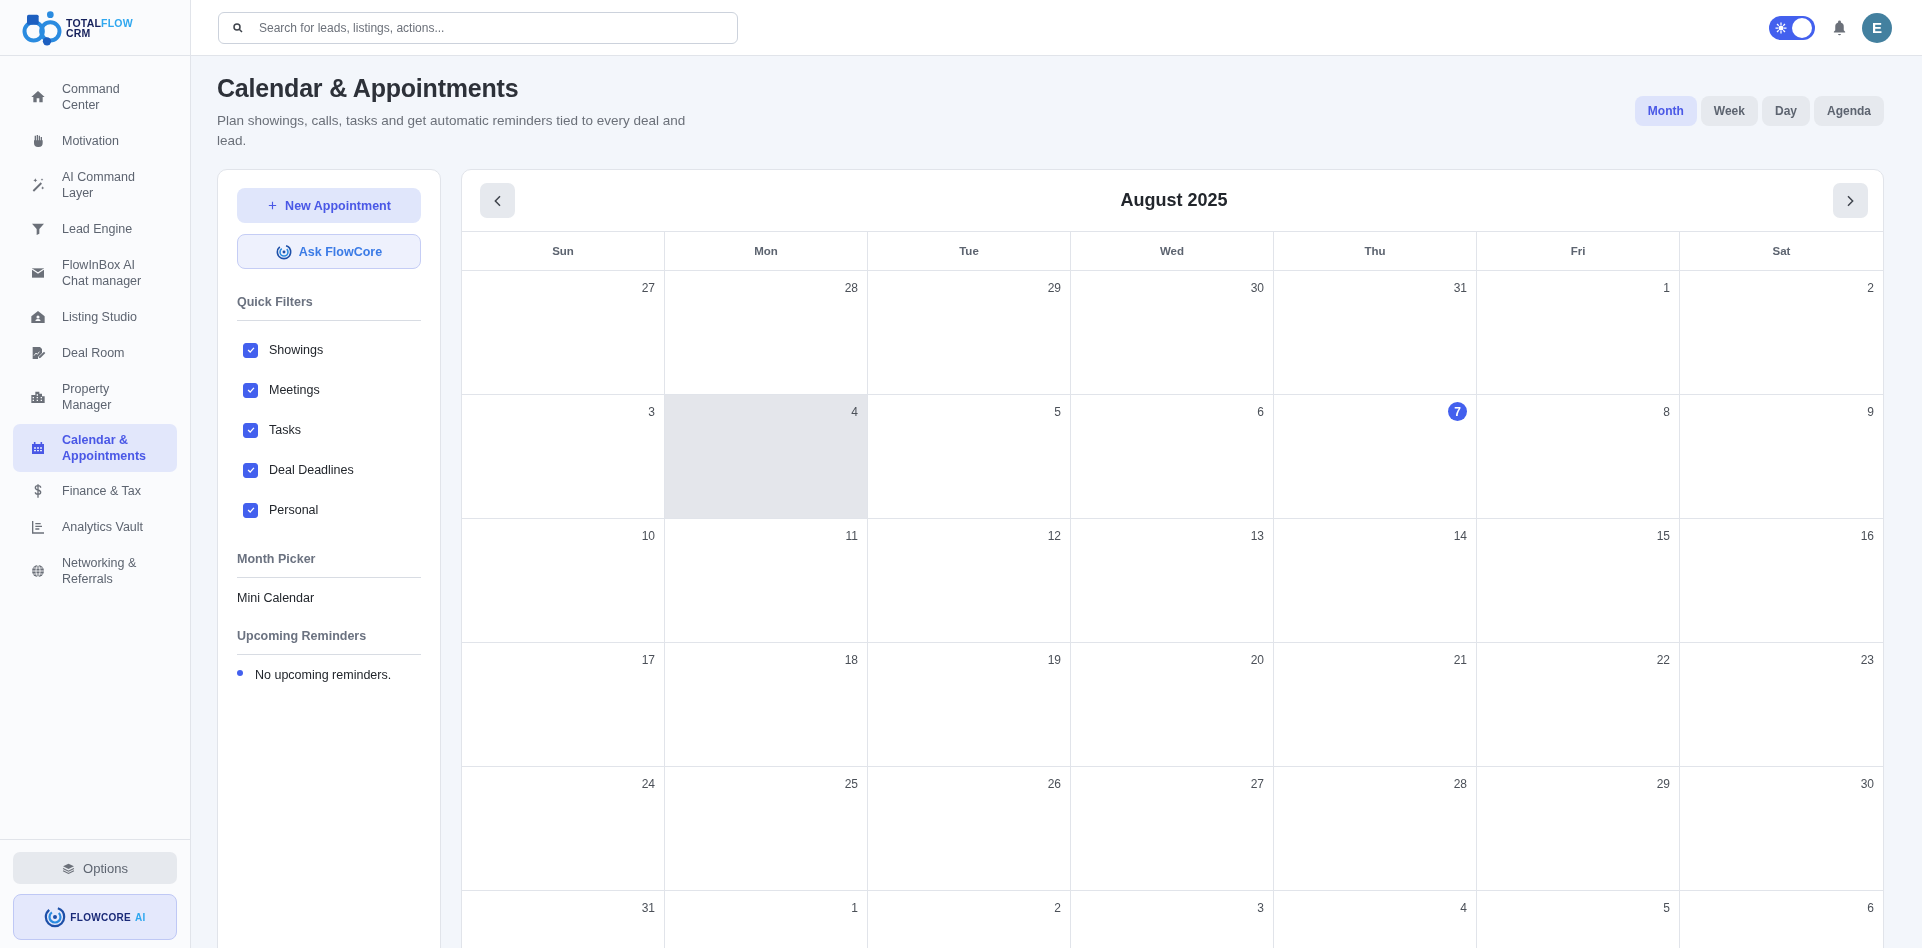  I want to click on day-number: 28, so click(1459, 784).